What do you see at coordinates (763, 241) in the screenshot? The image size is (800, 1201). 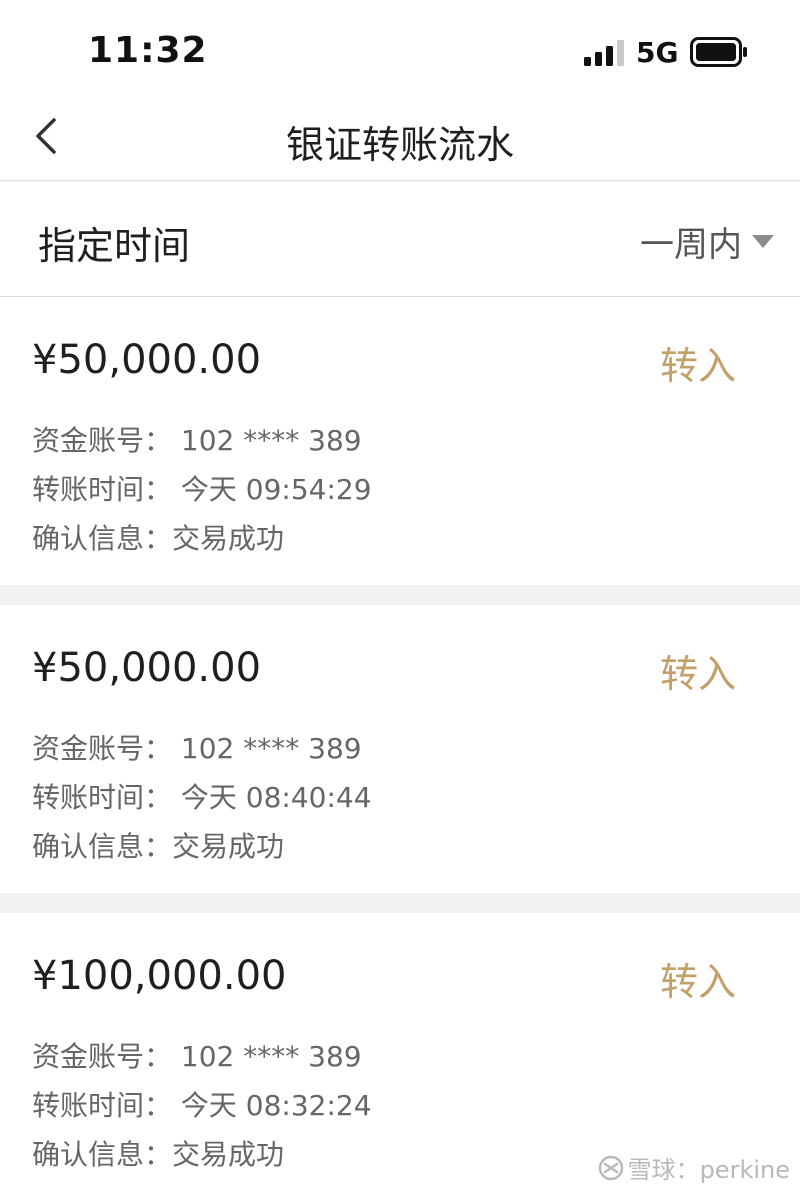 I see `caret-down-icon` at bounding box center [763, 241].